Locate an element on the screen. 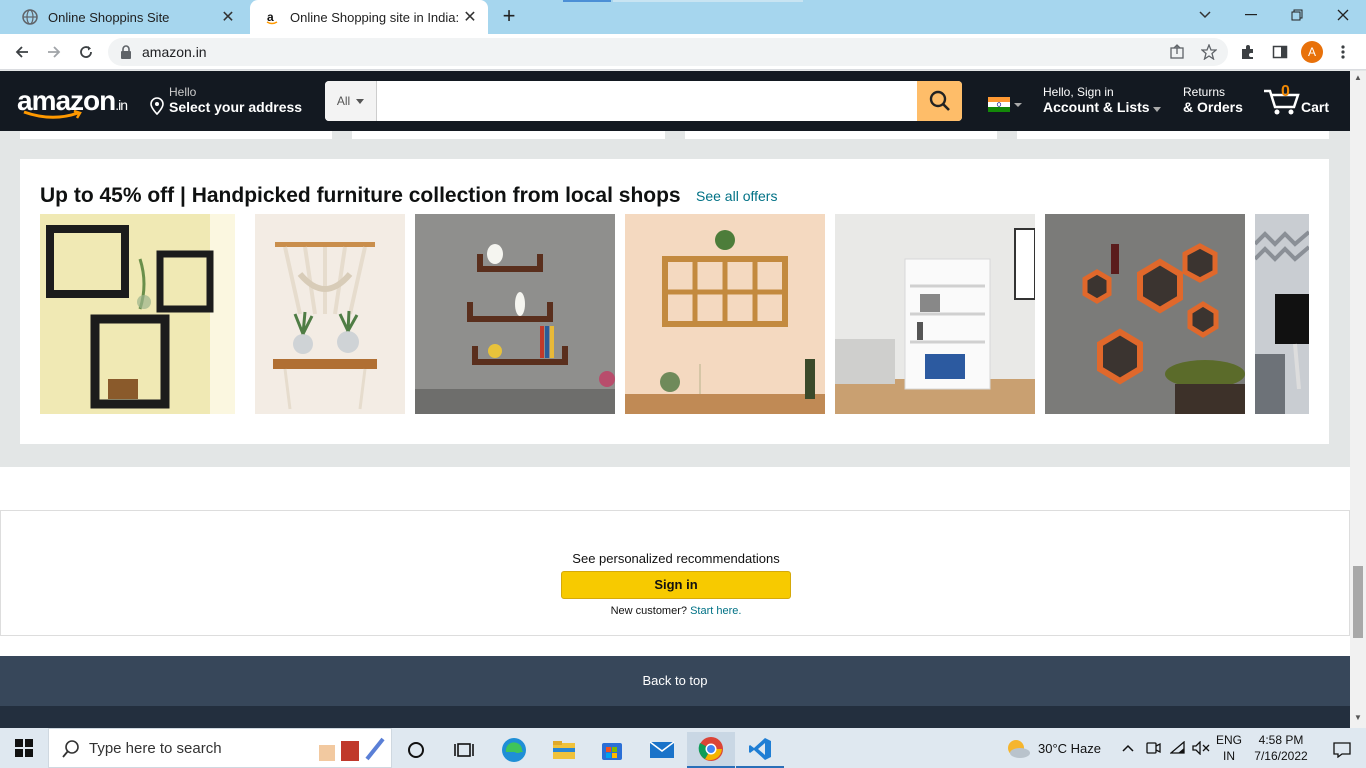 The image size is (1366, 768). account-lists-label: Account & Lists is located at coordinates (1102, 107).